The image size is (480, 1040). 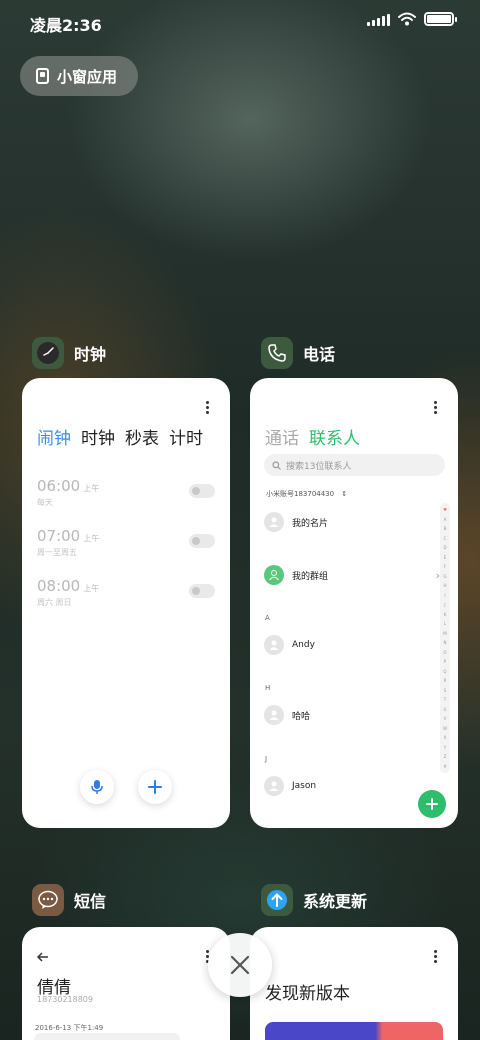 What do you see at coordinates (282, 436) in the screenshot?
I see `tab-calls: 通话` at bounding box center [282, 436].